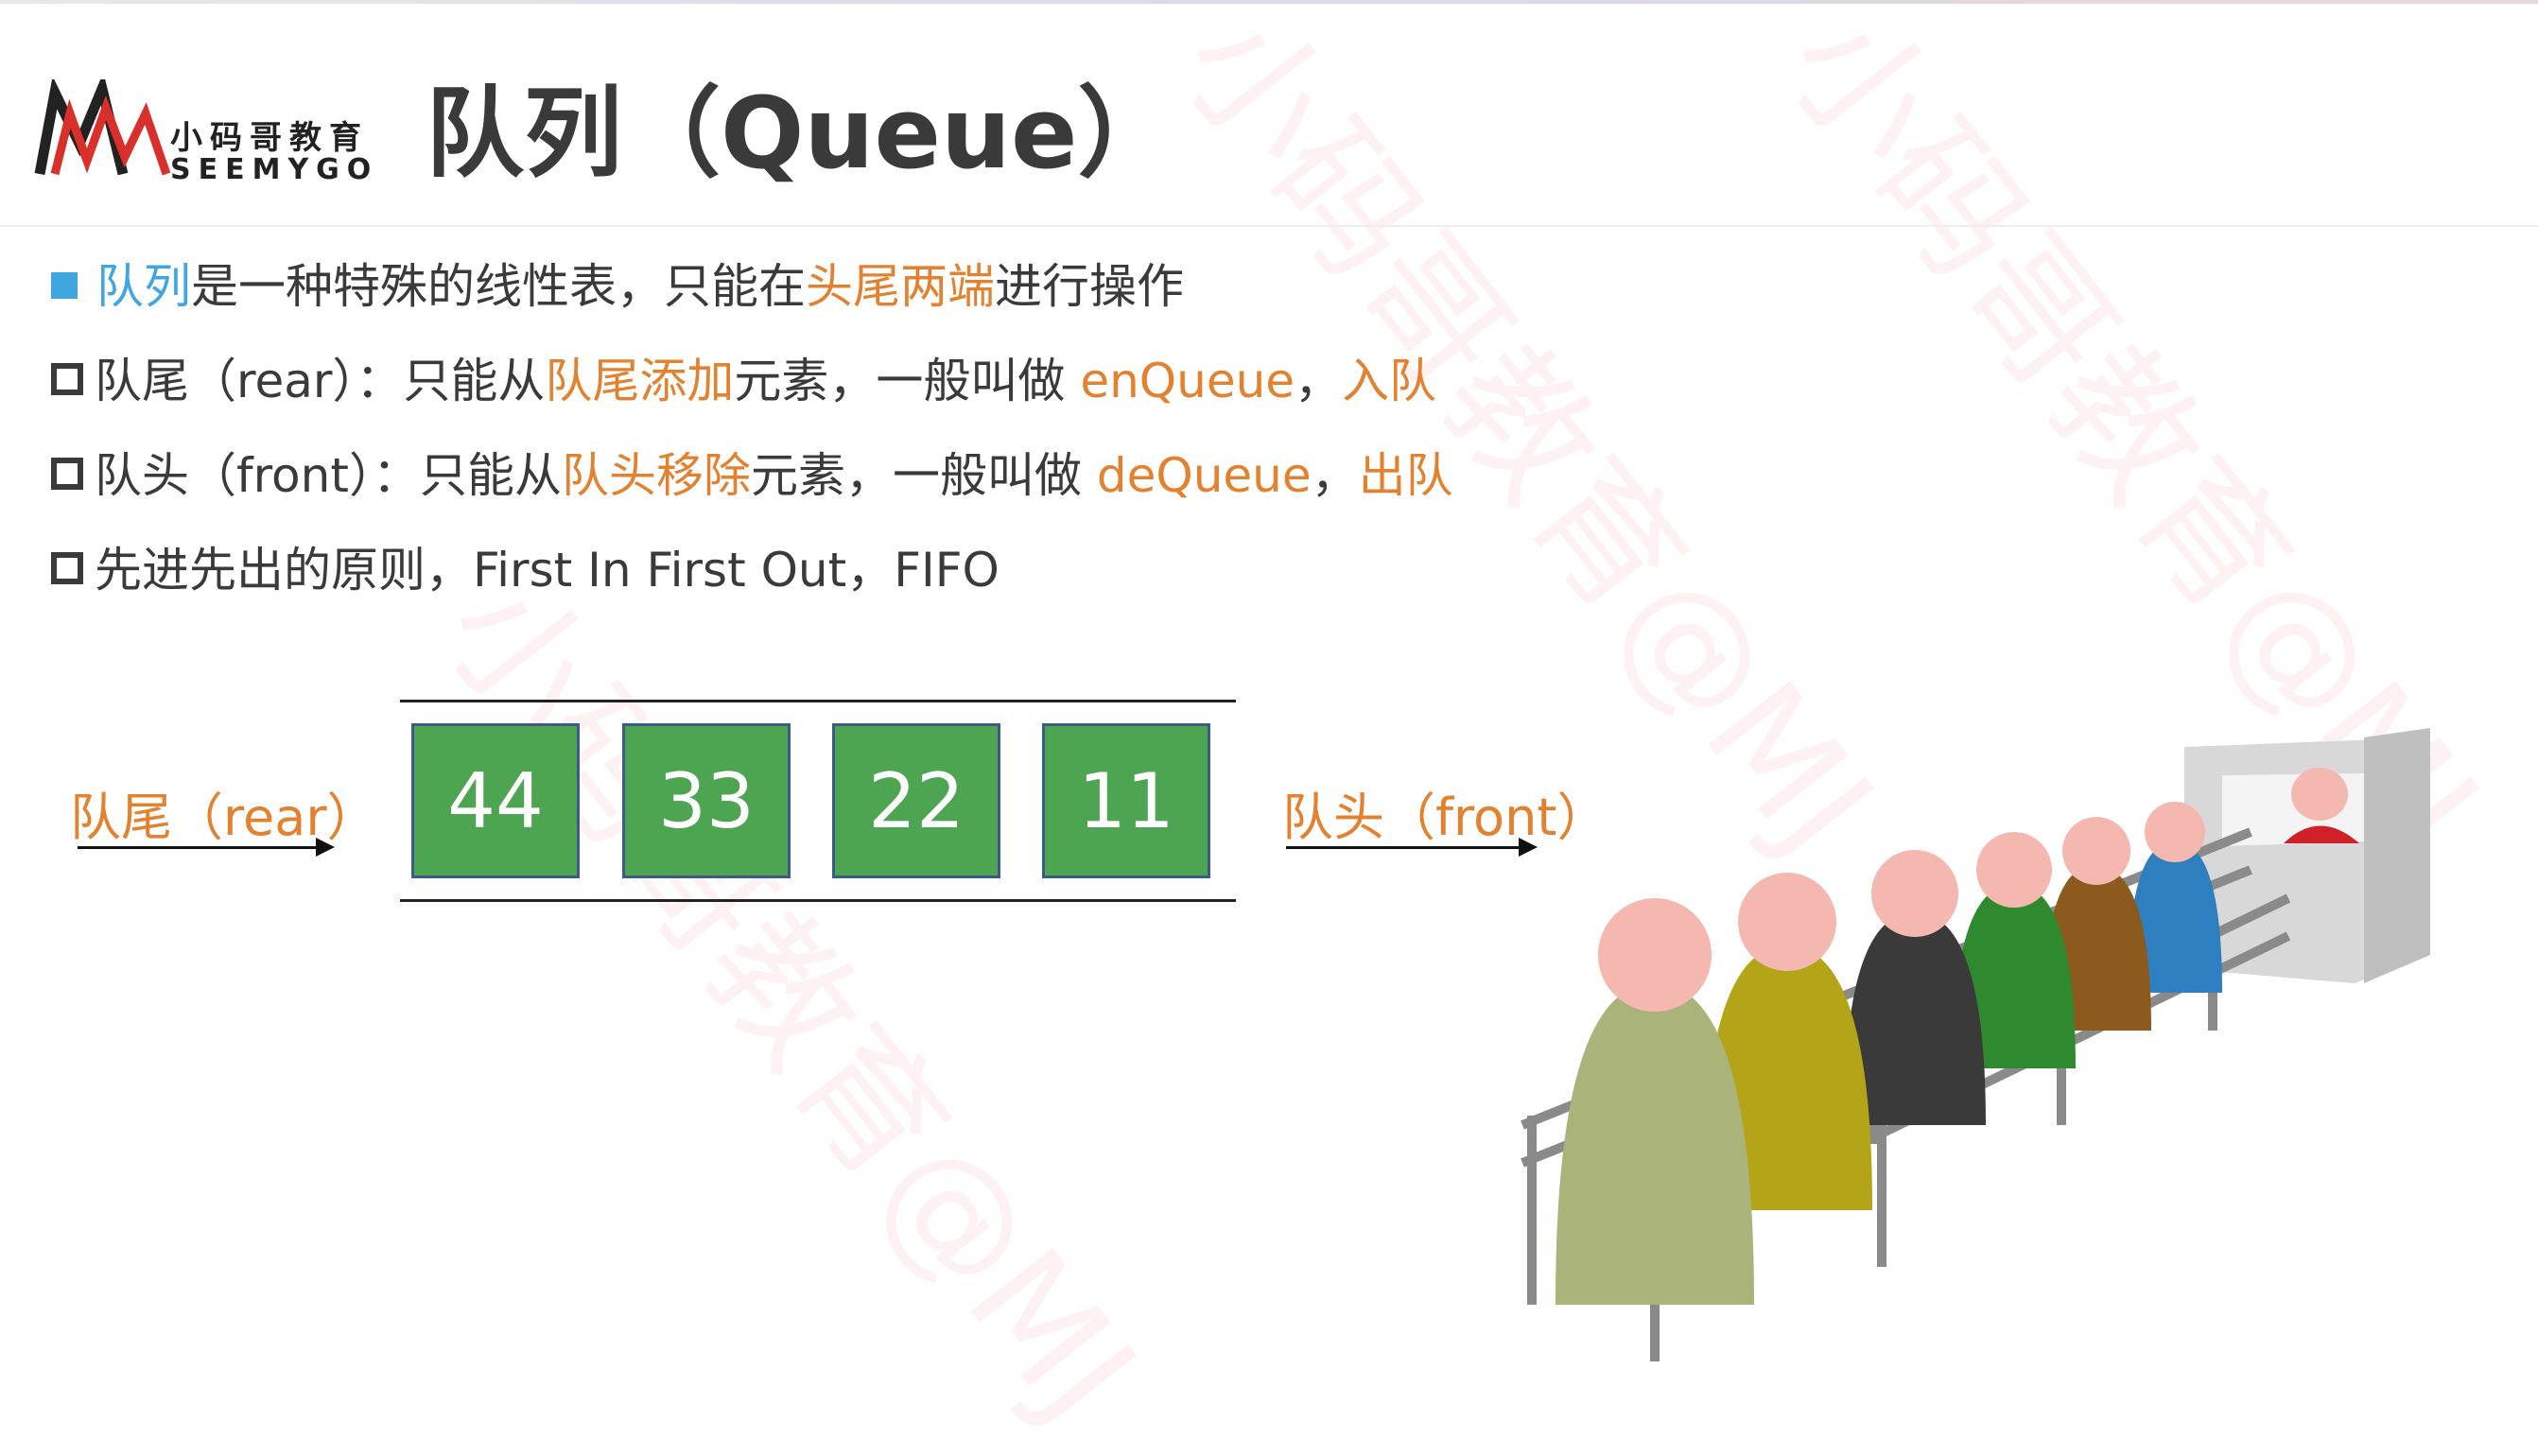 This screenshot has width=2538, height=1456. I want to click on queue-bottom-border, so click(818, 900).